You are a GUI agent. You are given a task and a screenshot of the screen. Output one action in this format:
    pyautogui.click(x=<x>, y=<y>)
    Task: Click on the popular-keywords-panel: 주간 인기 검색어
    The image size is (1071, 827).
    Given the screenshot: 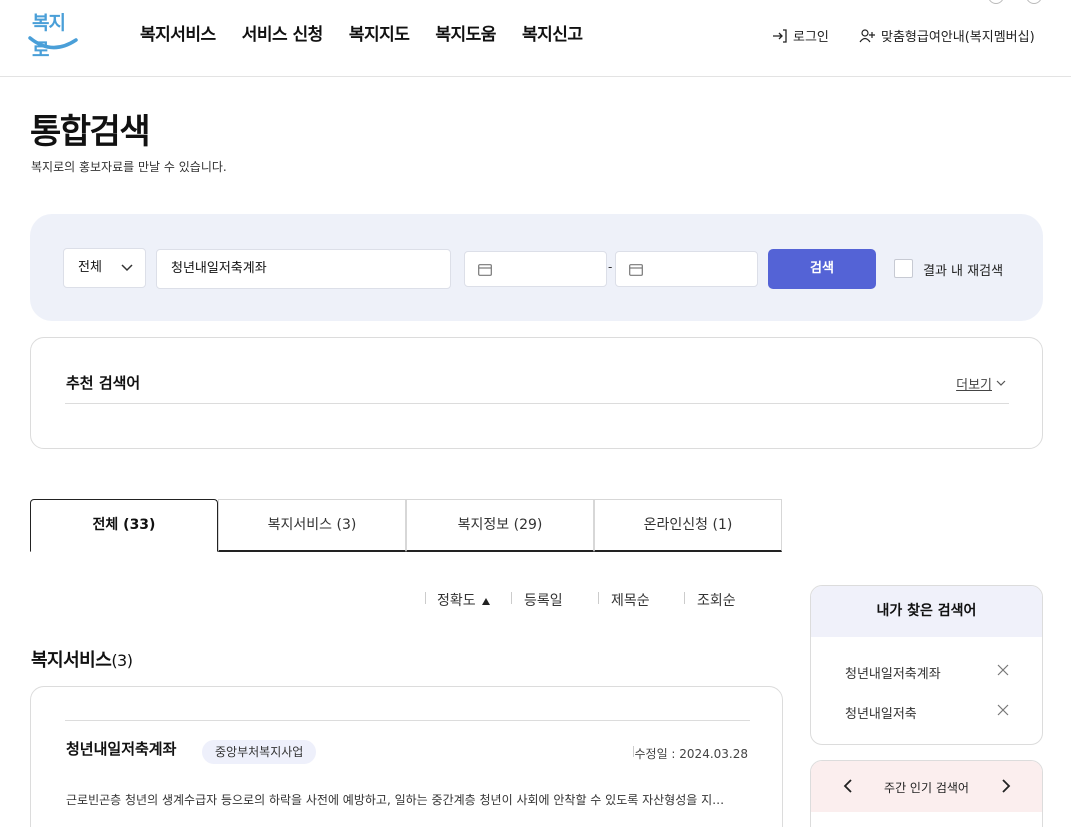 What is the action you would take?
    pyautogui.click(x=926, y=793)
    